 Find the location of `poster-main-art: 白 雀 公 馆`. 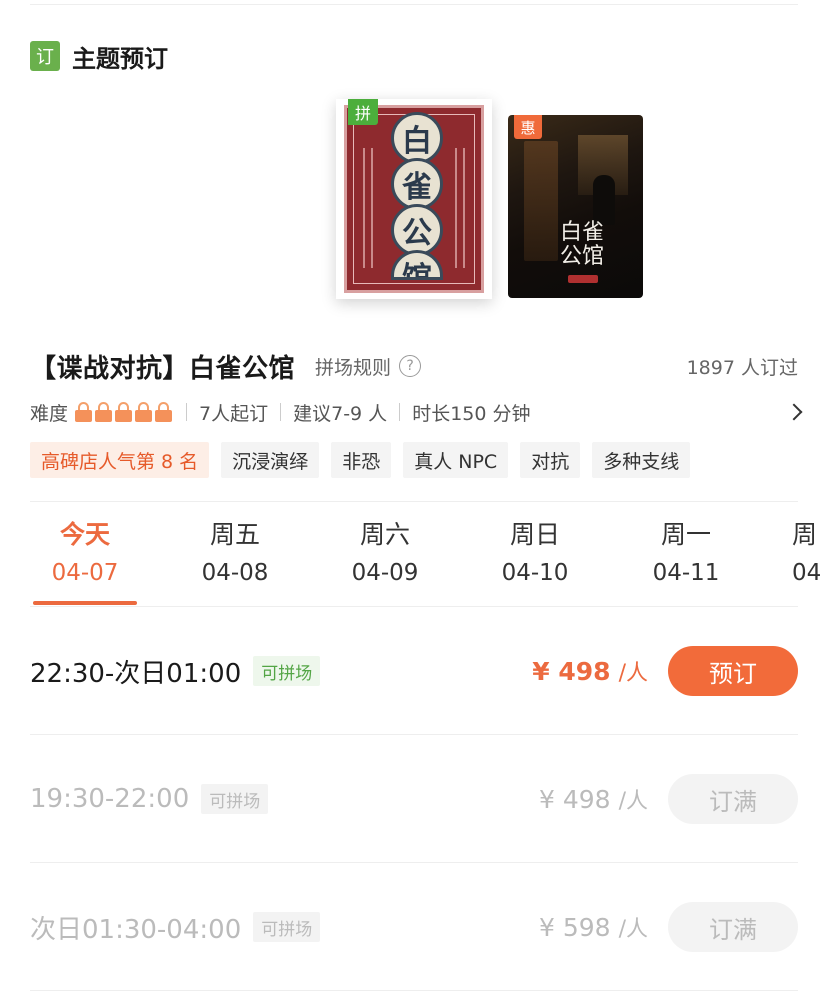

poster-main-art: 白 雀 公 馆 is located at coordinates (414, 199).